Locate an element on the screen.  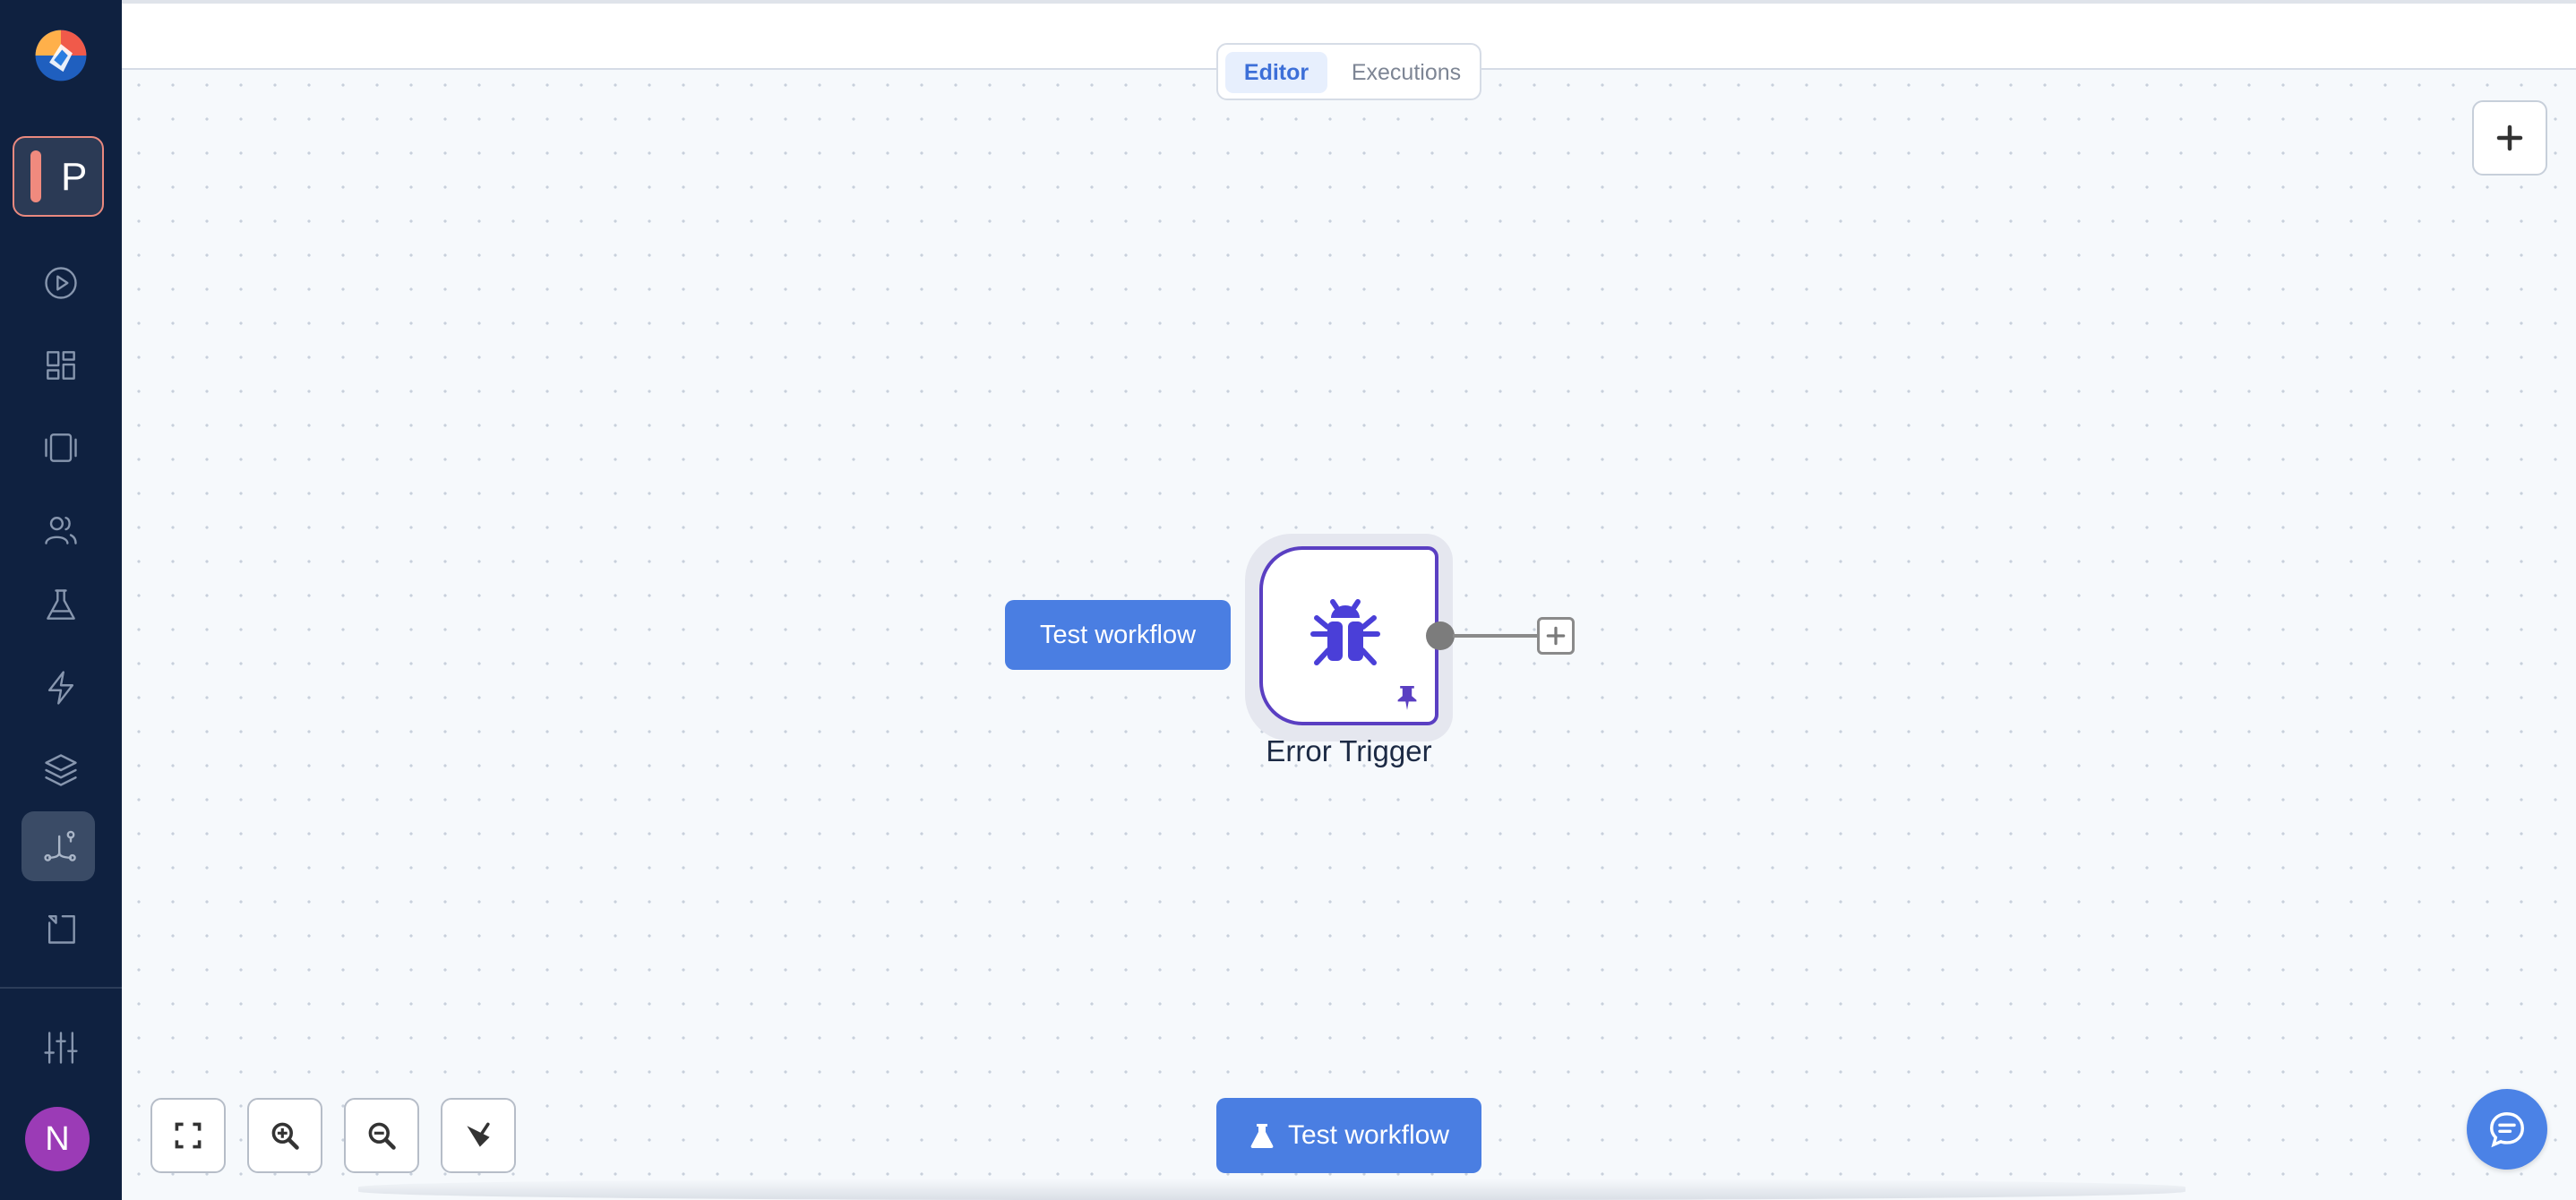
bug-icon is located at coordinates (1345, 632).